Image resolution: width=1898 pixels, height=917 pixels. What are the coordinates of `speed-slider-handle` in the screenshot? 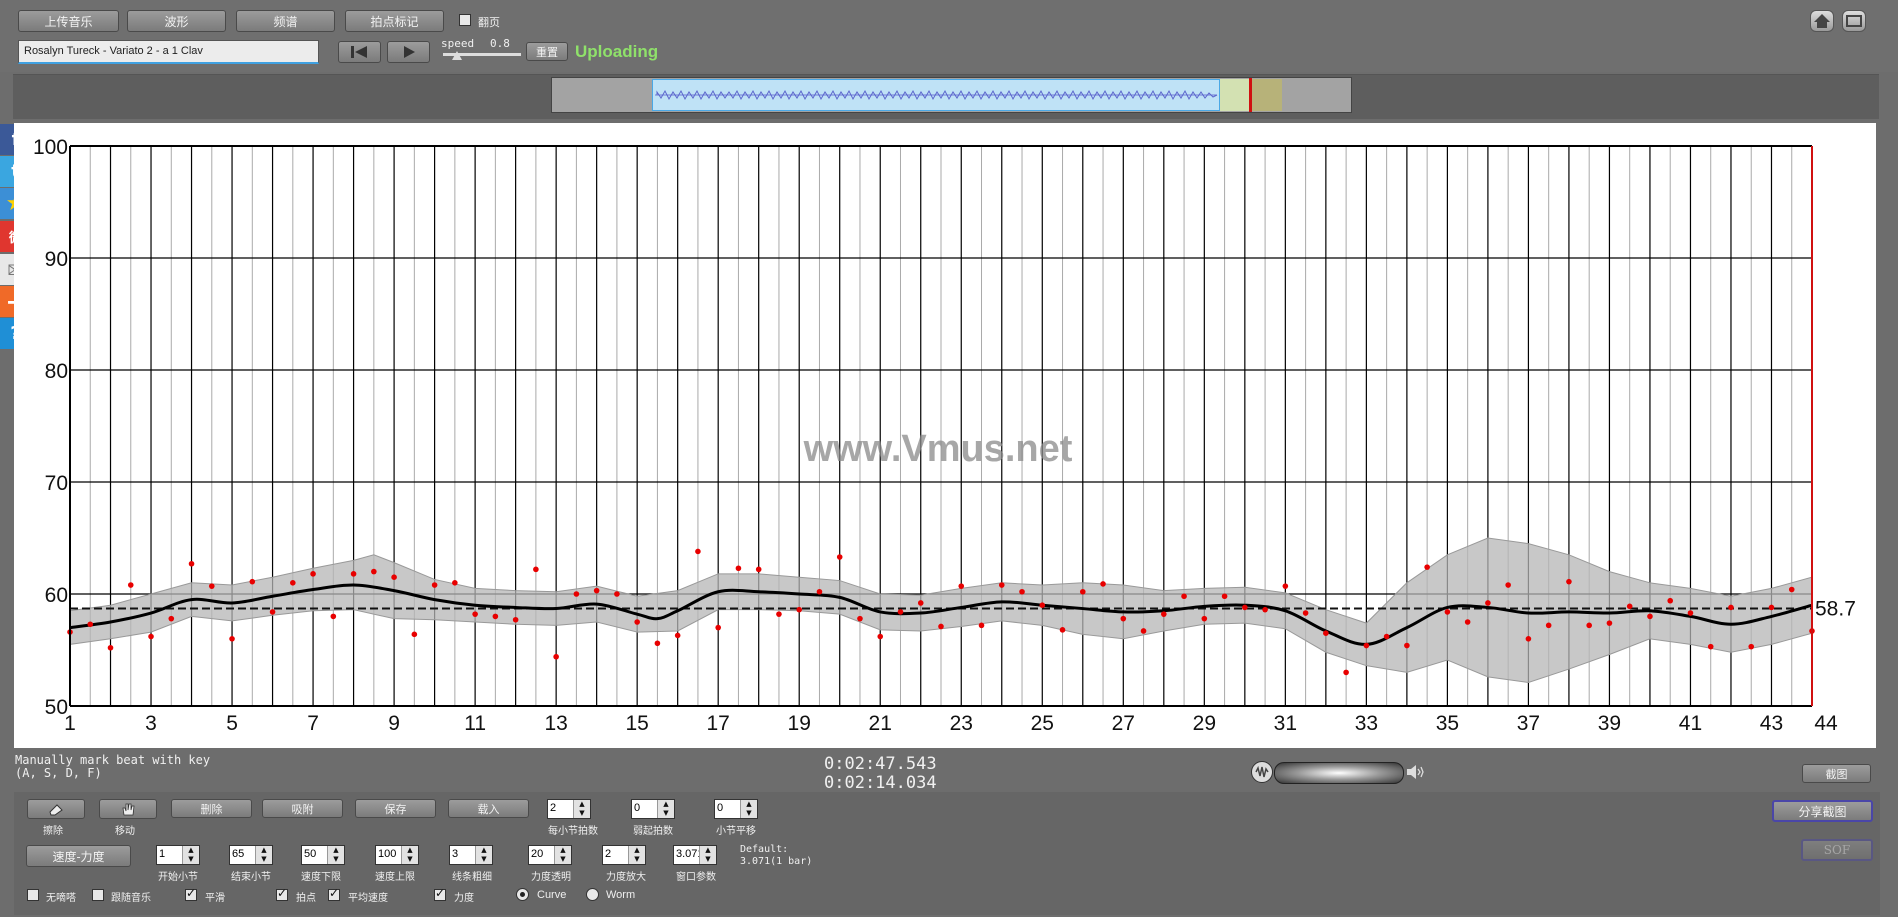 It's located at (457, 55).